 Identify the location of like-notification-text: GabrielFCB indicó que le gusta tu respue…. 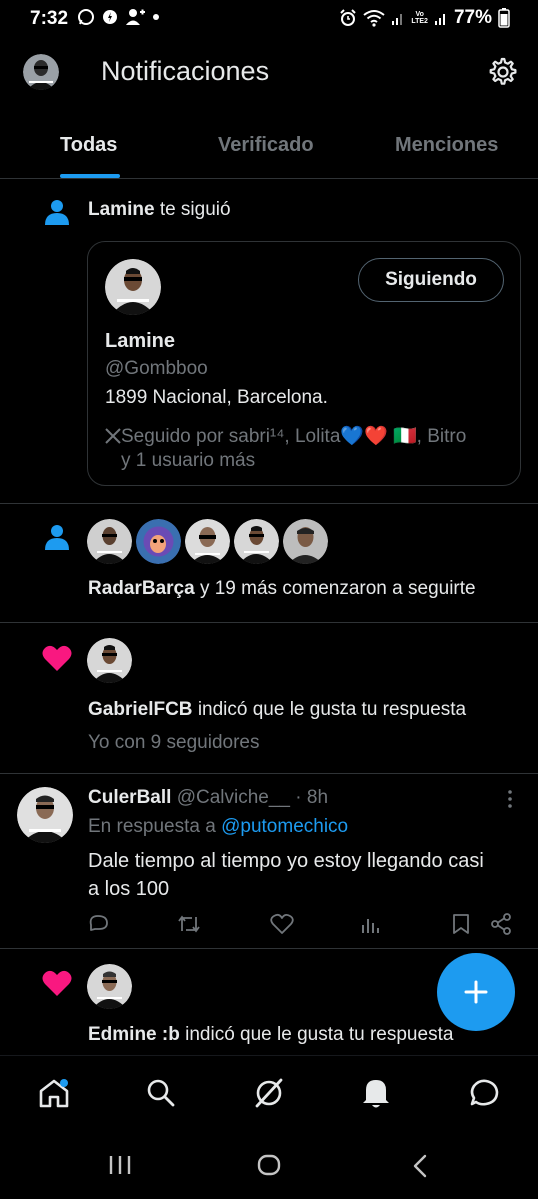
(277, 709).